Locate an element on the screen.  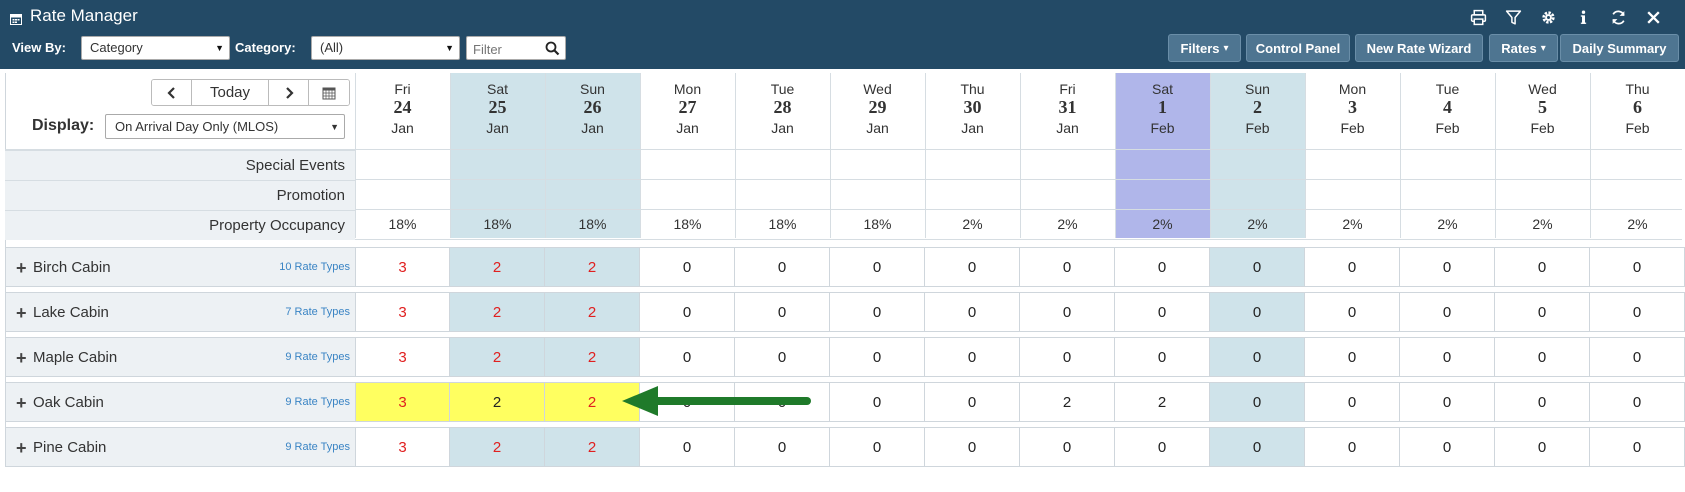
rate-types-link: 10 Rate Types is located at coordinates (314, 267).